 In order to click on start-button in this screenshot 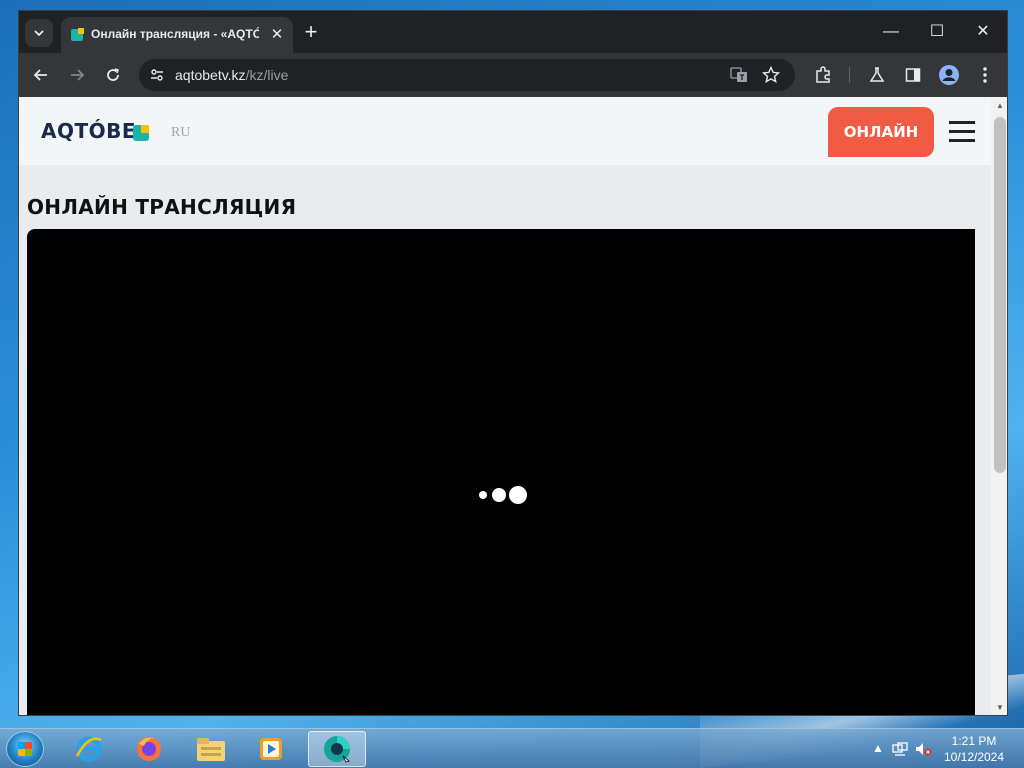, I will do `click(25, 749)`.